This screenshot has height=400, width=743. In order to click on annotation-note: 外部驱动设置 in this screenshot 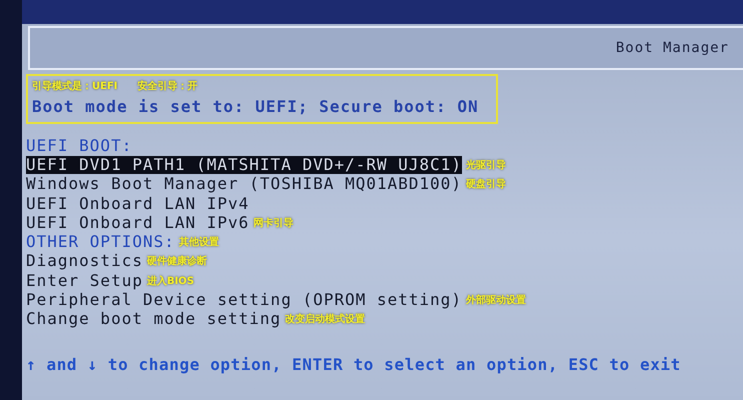, I will do `click(496, 301)`.